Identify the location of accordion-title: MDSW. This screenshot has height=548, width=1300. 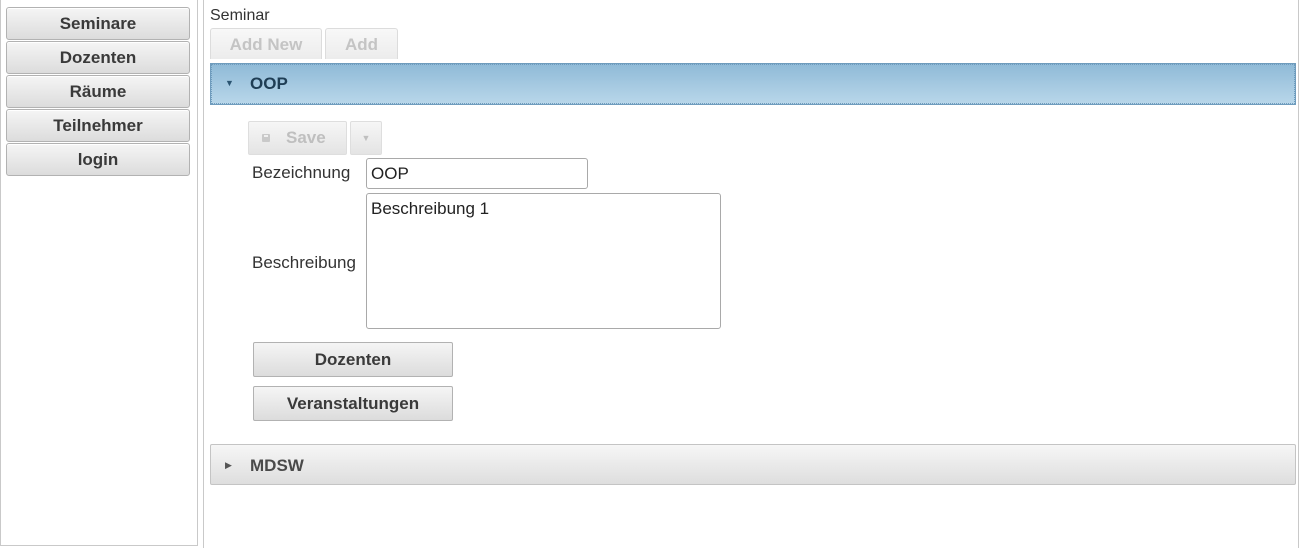
(277, 465).